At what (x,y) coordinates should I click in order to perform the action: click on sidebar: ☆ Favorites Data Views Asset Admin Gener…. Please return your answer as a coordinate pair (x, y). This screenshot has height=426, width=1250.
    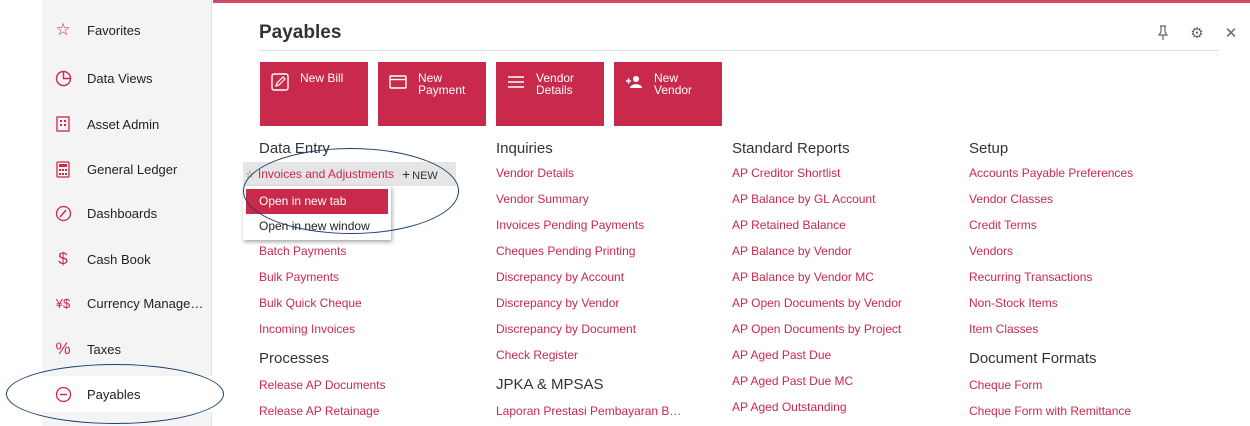
    Looking at the image, I should click on (127, 213).